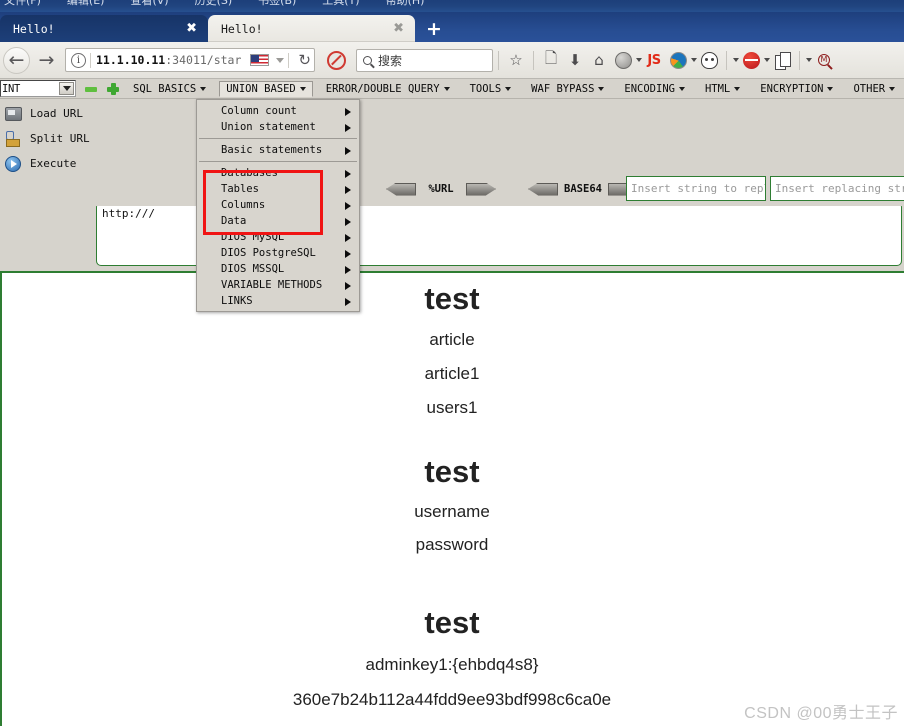 Image resolution: width=904 pixels, height=726 pixels. What do you see at coordinates (751, 60) in the screenshot?
I see `proxy-icon` at bounding box center [751, 60].